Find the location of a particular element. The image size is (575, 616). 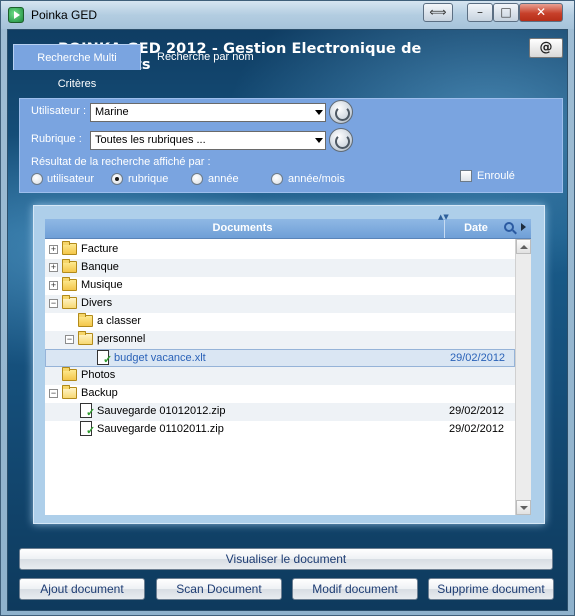

vertical-scrollbar is located at coordinates (523, 377).